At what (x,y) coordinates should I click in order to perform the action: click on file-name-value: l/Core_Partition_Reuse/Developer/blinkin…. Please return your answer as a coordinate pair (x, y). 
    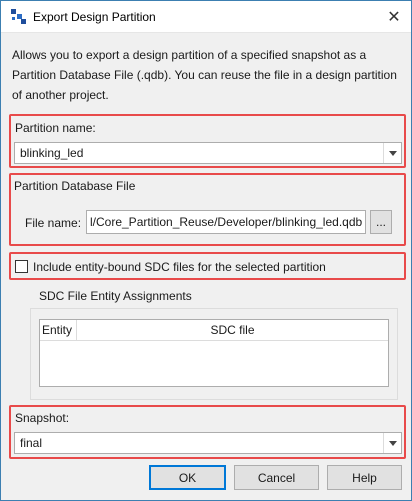
    Looking at the image, I should click on (226, 222).